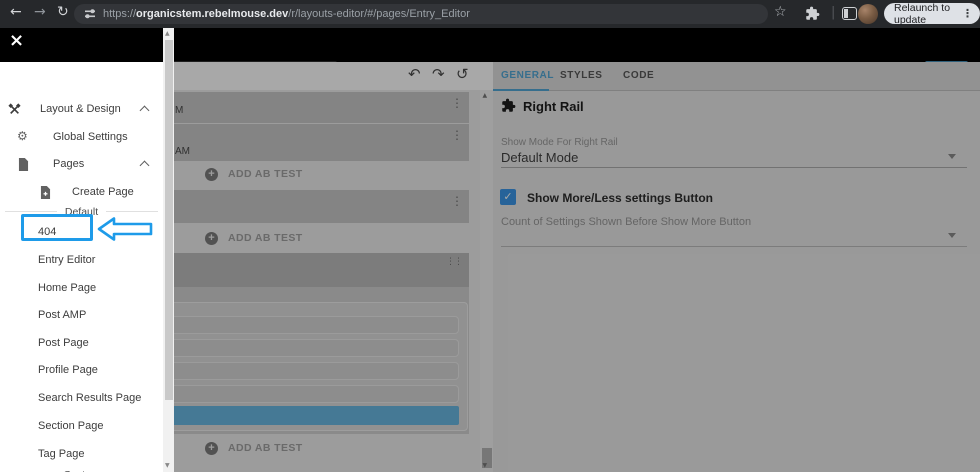  I want to click on drawer-scrollbar: ▲ ▼, so click(168, 250).